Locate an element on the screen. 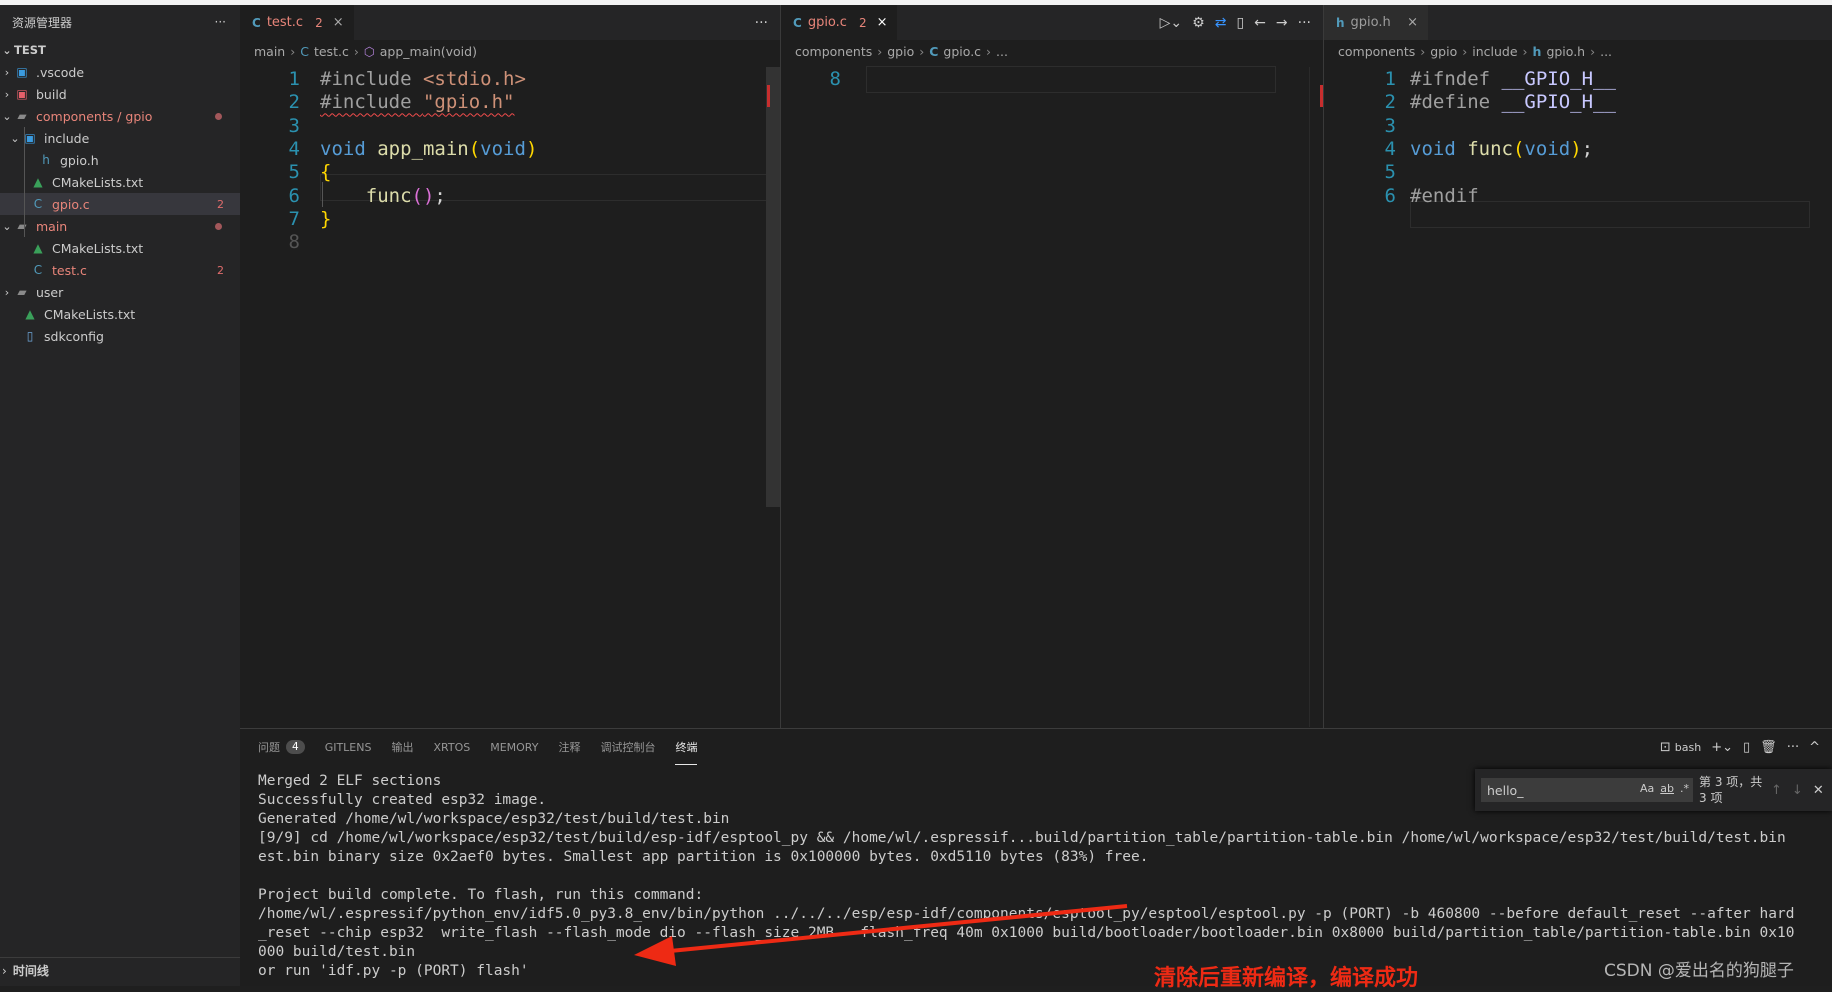 Image resolution: width=1832 pixels, height=992 pixels. arrow-shaft is located at coordinates (893, 929).